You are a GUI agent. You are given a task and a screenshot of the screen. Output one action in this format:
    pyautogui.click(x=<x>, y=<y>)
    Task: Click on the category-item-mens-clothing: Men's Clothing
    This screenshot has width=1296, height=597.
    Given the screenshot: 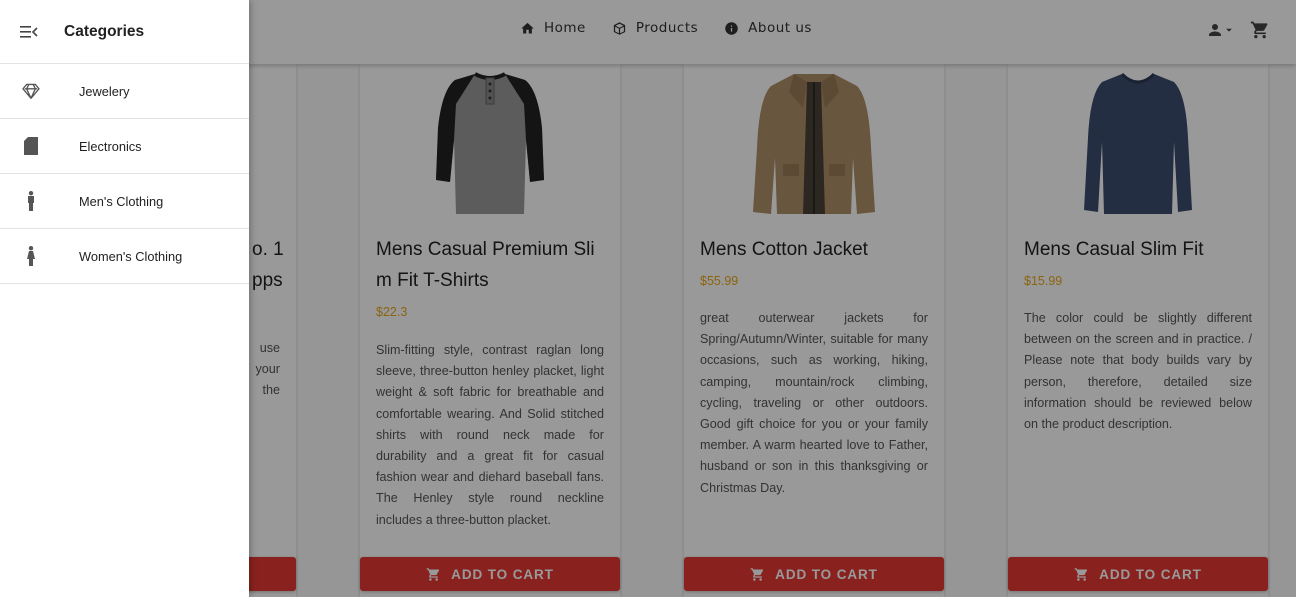 What is the action you would take?
    pyautogui.click(x=124, y=201)
    